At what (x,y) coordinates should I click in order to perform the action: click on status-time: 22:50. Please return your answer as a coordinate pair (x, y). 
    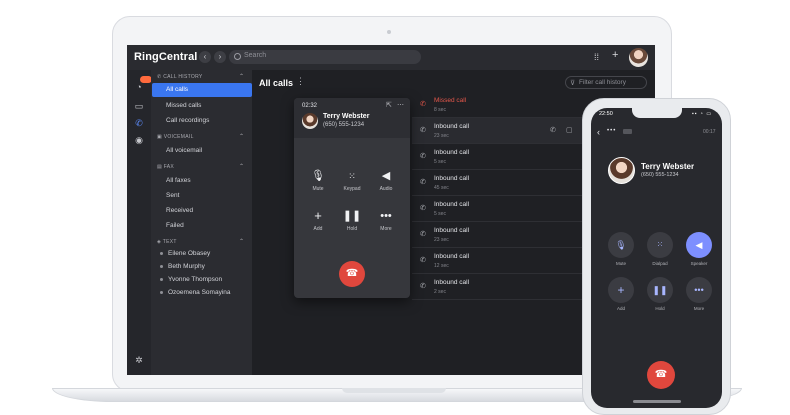
    Looking at the image, I should click on (606, 114).